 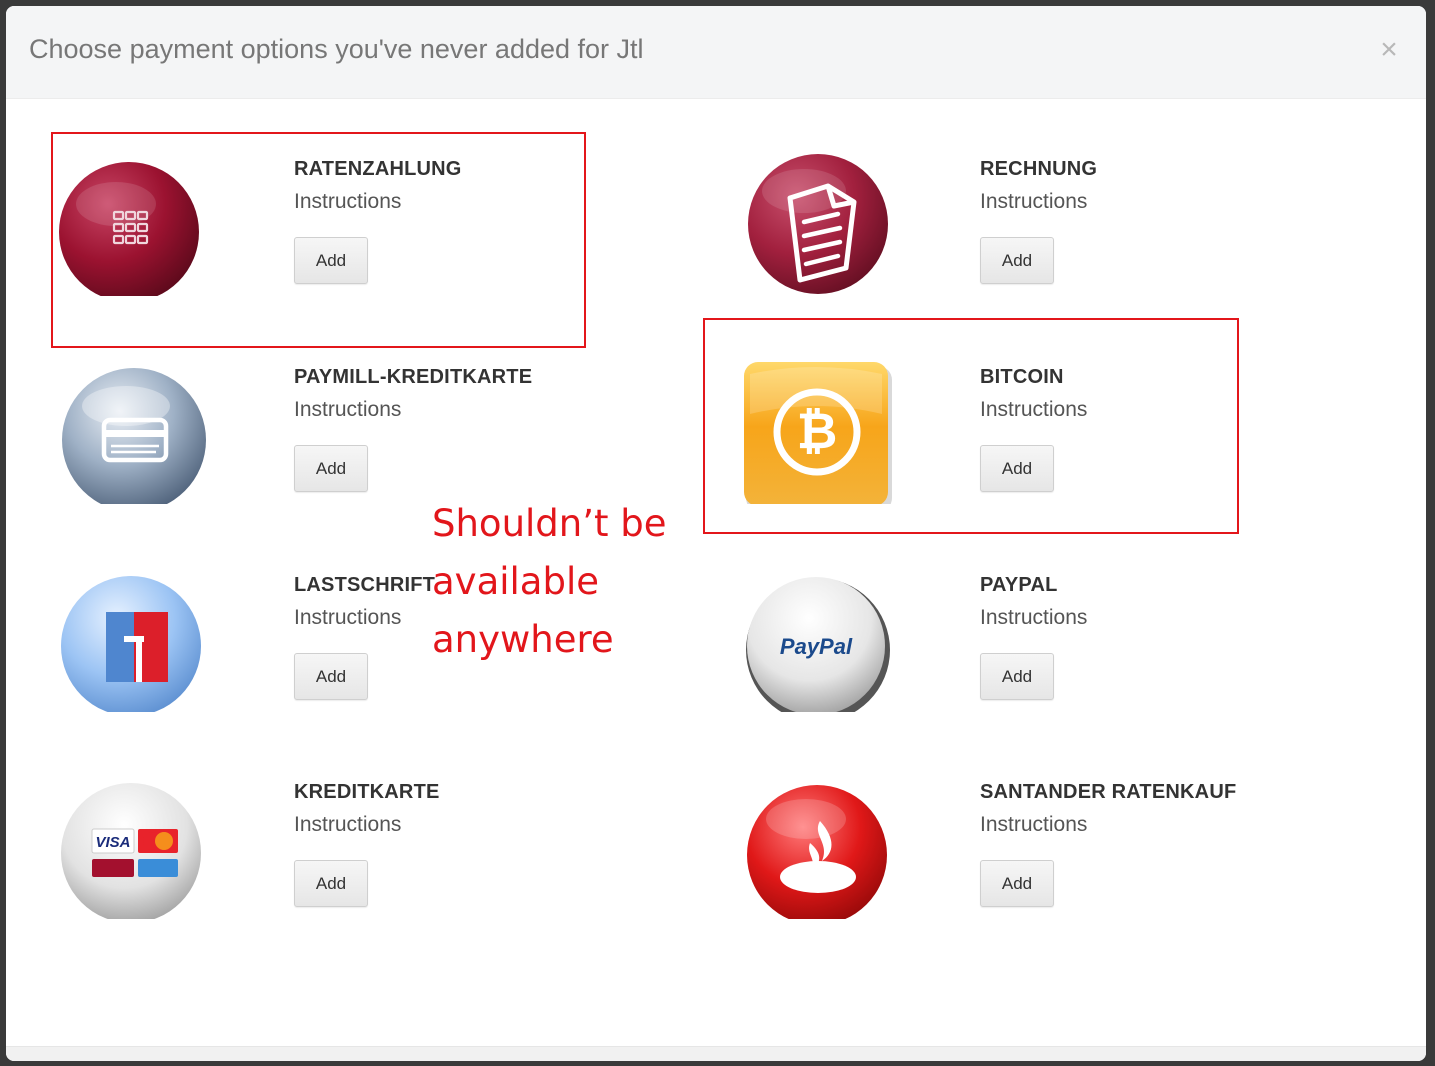 What do you see at coordinates (365, 585) in the screenshot?
I see `option-name: LASTSCHRIFT` at bounding box center [365, 585].